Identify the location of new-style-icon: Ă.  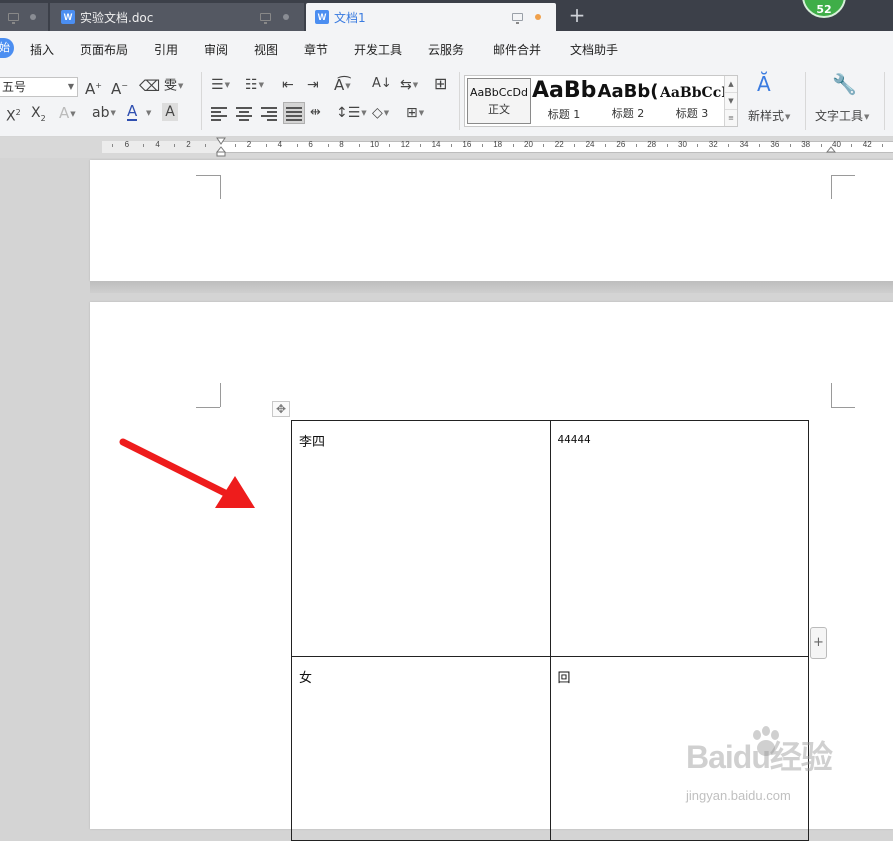
(764, 84).